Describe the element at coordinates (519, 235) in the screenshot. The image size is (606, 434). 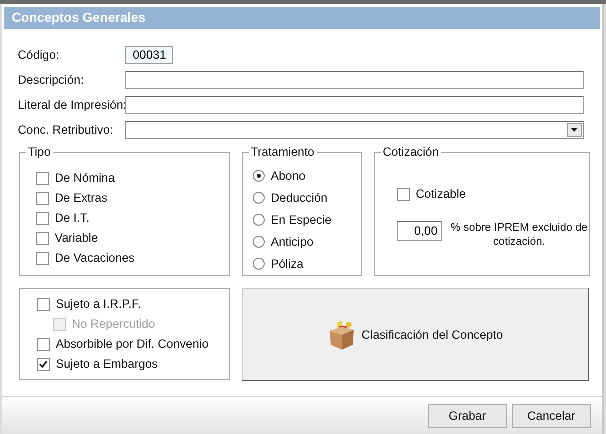
I see `percent-label: % sobre IPREM excluido de cotización.` at that location.